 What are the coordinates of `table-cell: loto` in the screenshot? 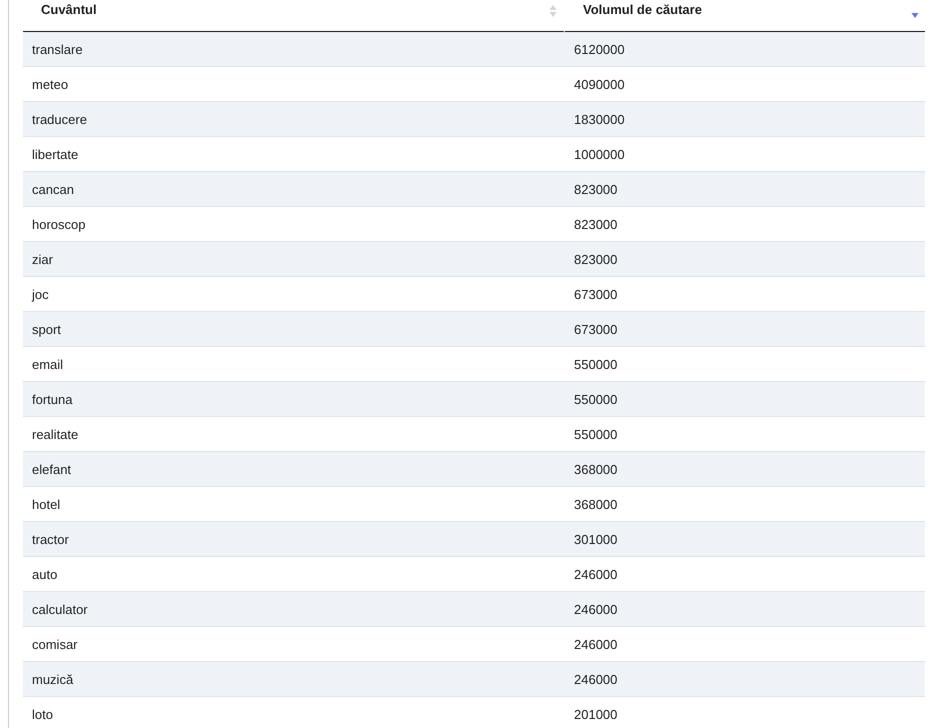 It's located at (294, 712).